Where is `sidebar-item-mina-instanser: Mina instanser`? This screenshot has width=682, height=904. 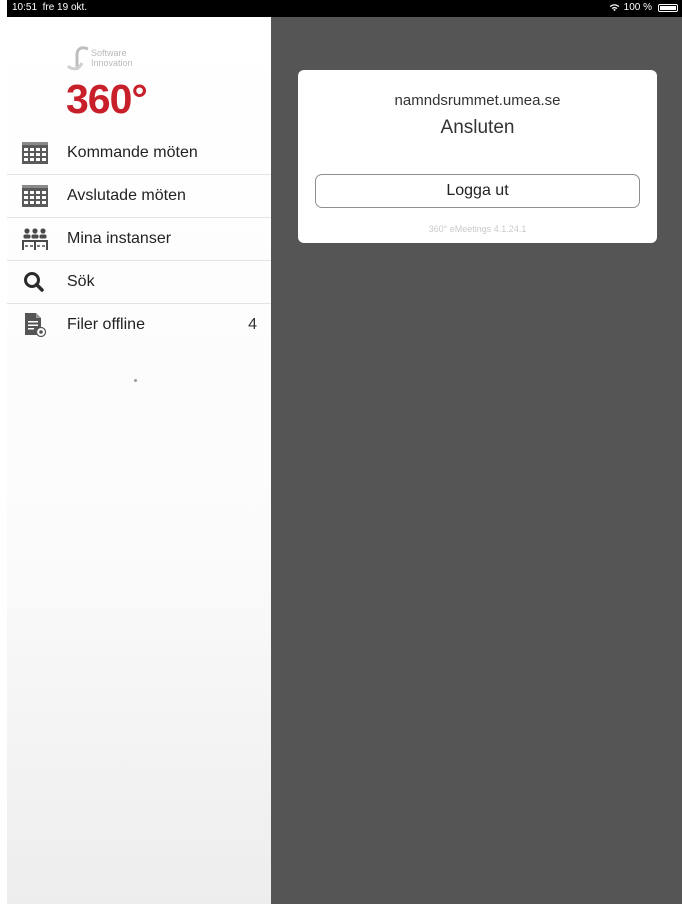
sidebar-item-mina-instanser: Mina instanser is located at coordinates (139, 239).